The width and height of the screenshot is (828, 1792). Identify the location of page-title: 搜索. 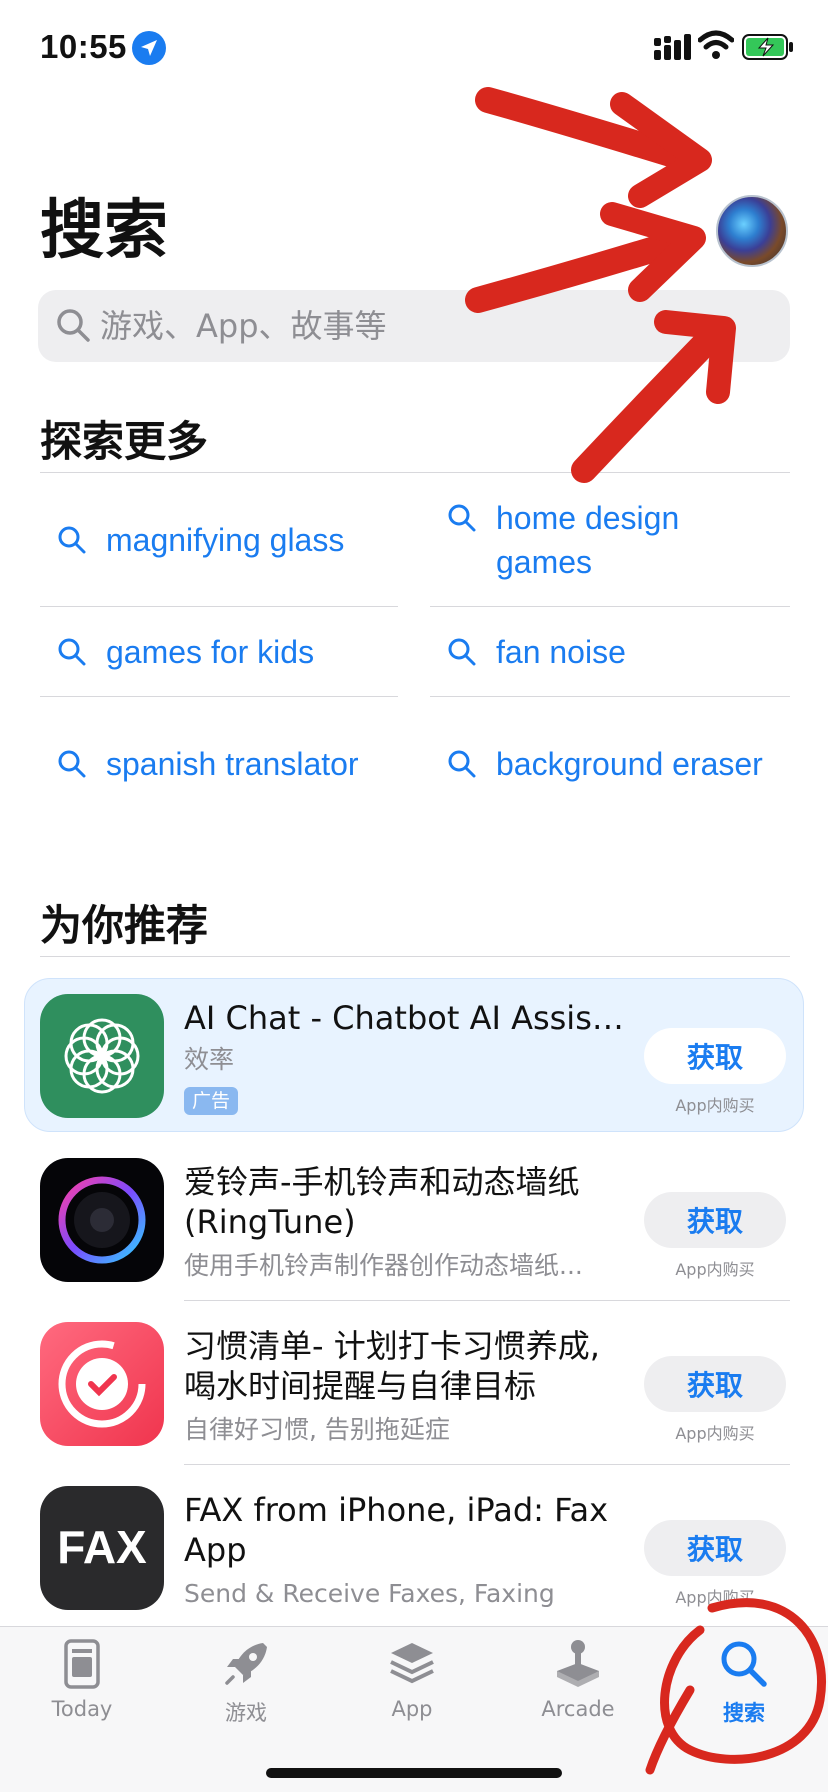
(104, 230).